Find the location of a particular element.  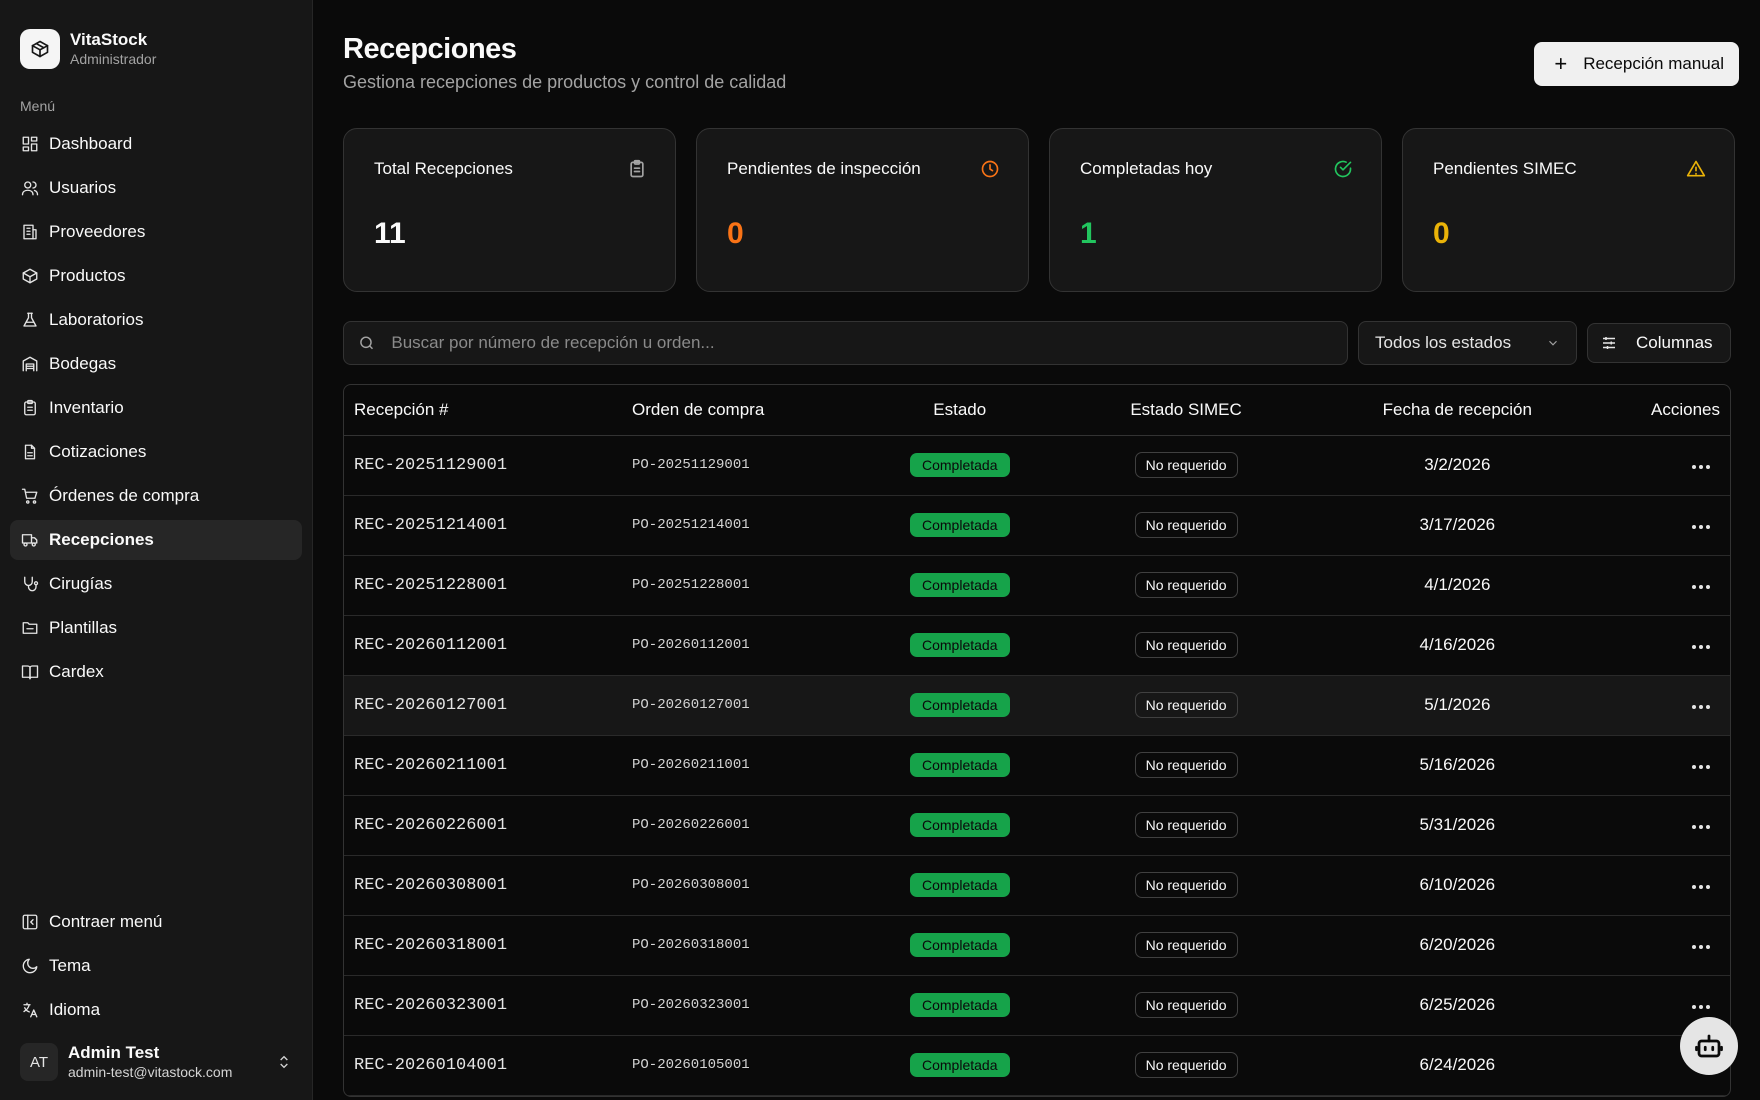

assistant-bot-button is located at coordinates (1709, 1046).